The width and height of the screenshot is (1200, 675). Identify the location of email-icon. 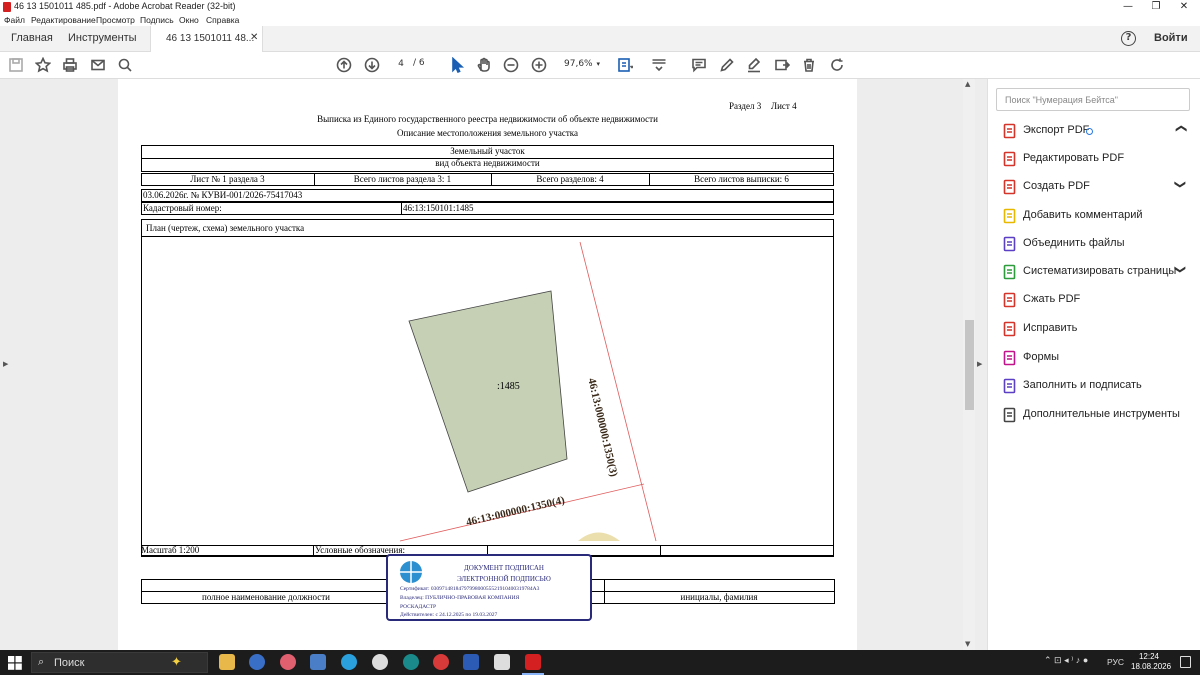
(98, 66).